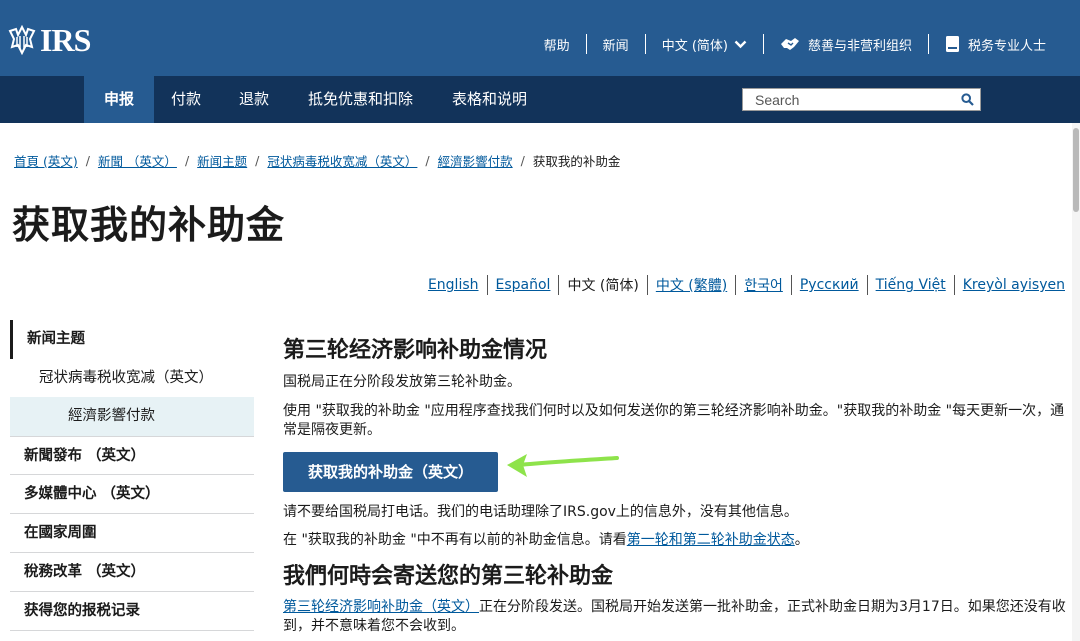 Image resolution: width=1080 pixels, height=641 pixels. I want to click on search-input, so click(848, 99).